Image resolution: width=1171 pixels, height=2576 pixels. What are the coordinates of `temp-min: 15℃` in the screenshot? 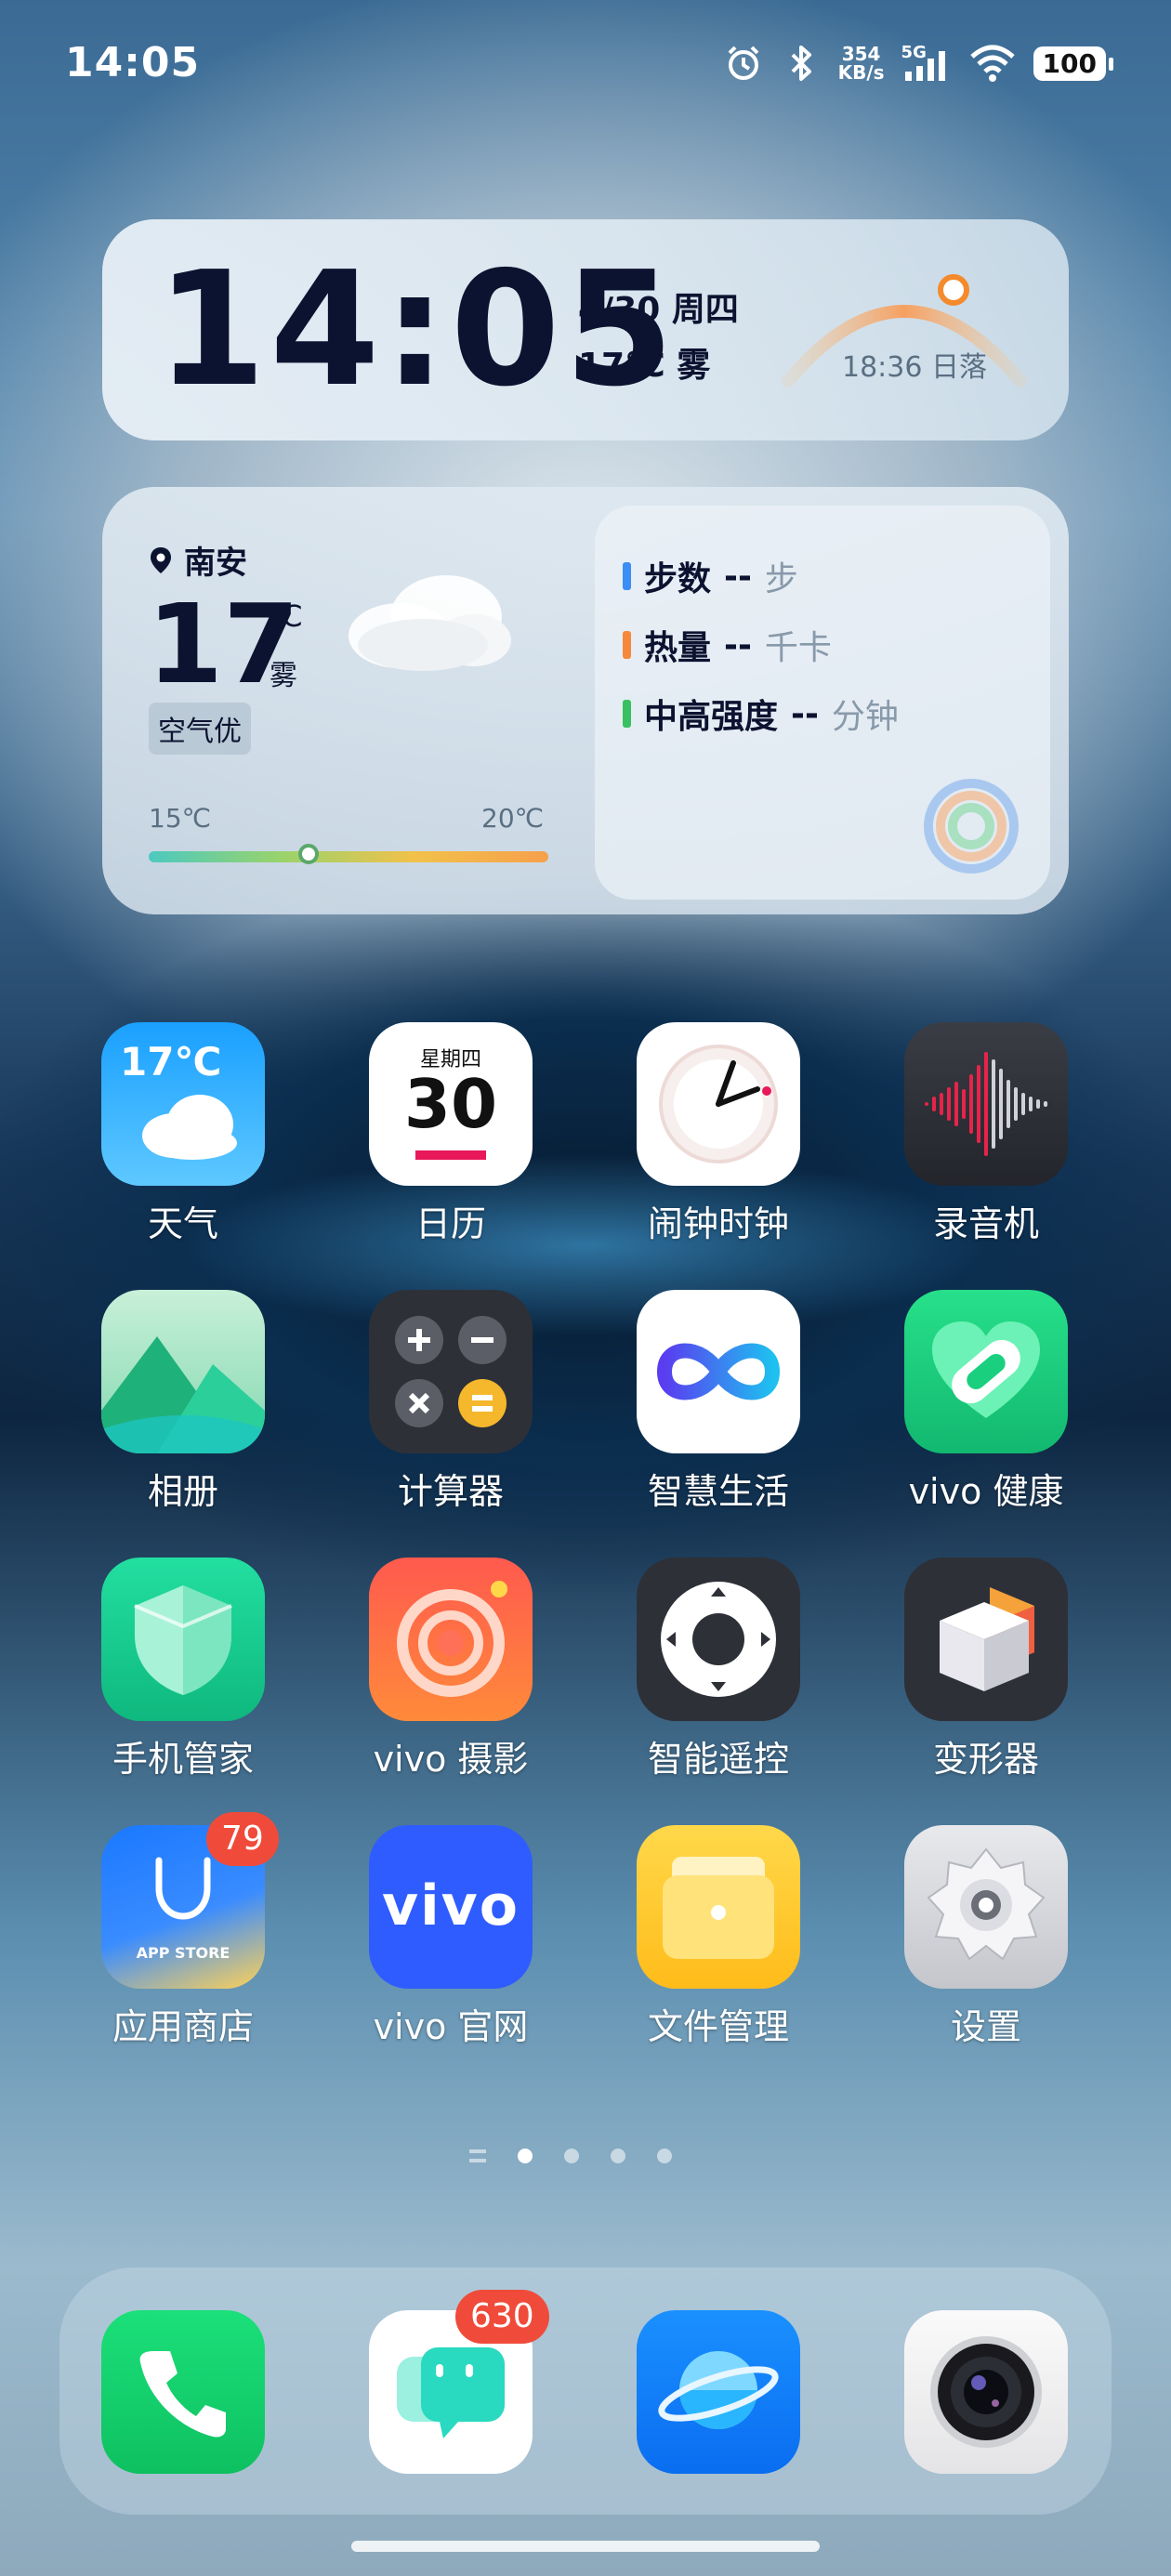 It's located at (181, 818).